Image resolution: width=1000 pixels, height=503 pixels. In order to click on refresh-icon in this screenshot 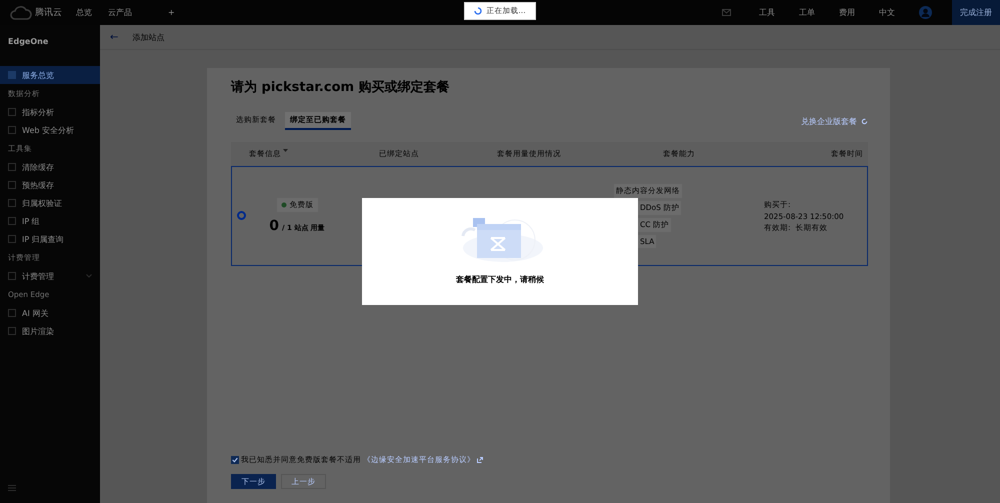, I will do `click(864, 121)`.